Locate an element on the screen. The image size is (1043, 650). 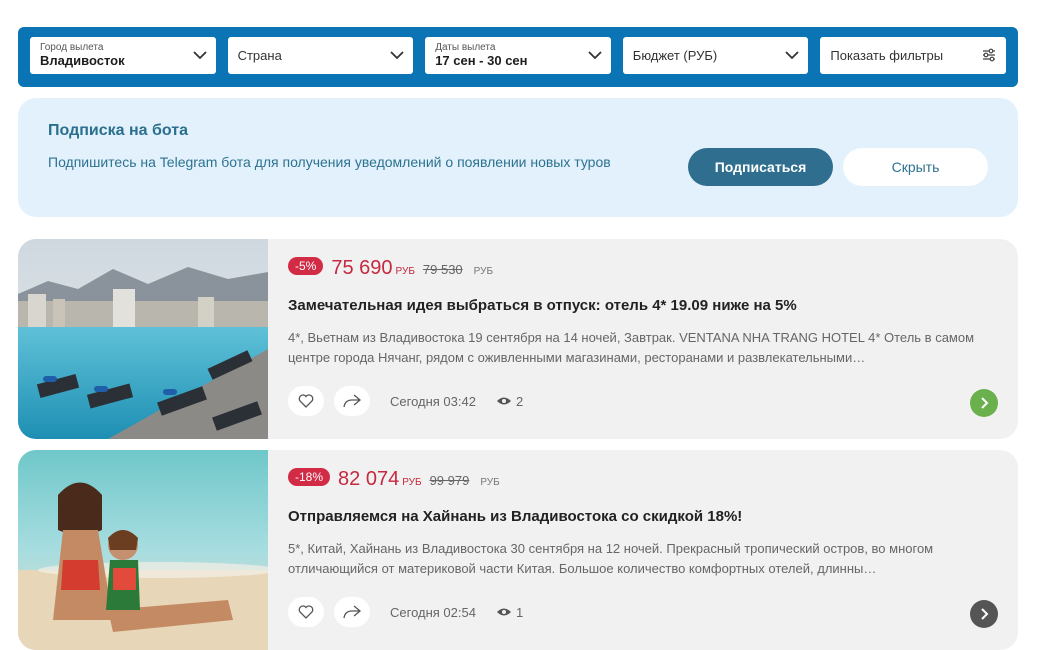
price-row: -18% 82 074 РУБ 99 979 РУБ is located at coordinates (643, 481).